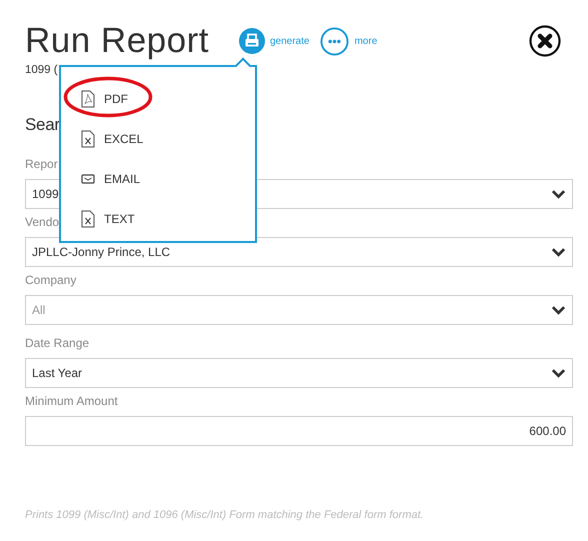 Image resolution: width=588 pixels, height=541 pixels. I want to click on field-label: Company, so click(50, 280).